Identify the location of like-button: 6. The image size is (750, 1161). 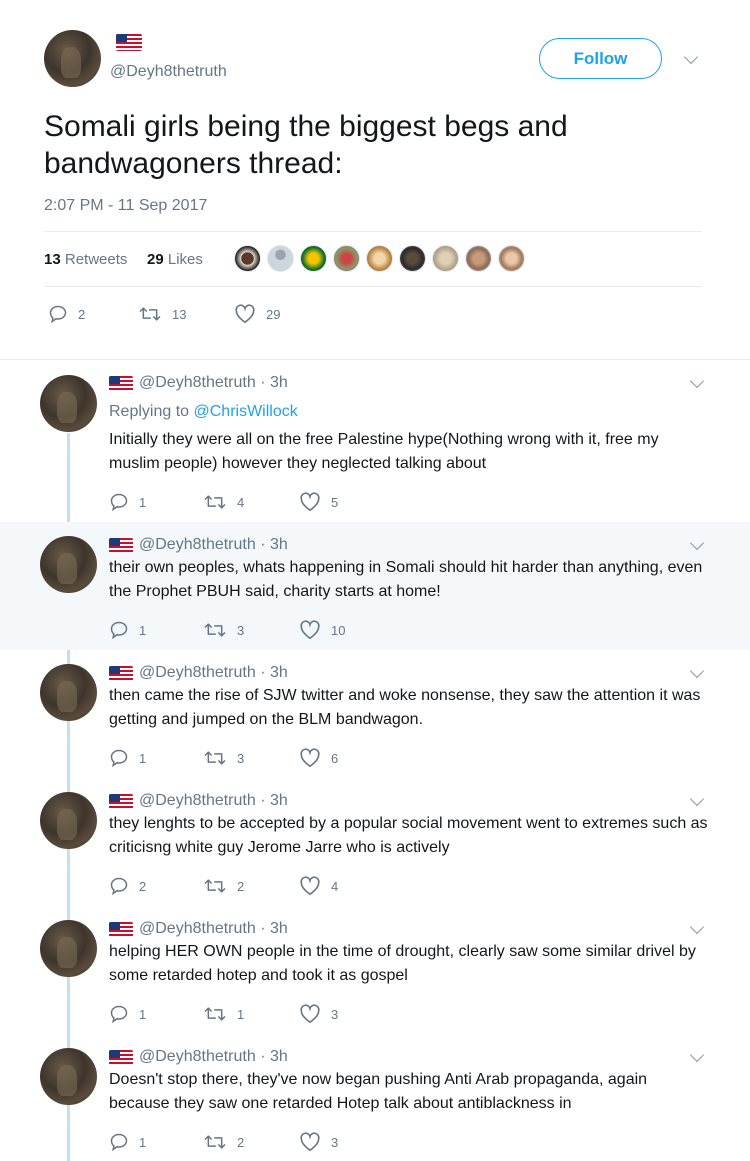
(318, 758).